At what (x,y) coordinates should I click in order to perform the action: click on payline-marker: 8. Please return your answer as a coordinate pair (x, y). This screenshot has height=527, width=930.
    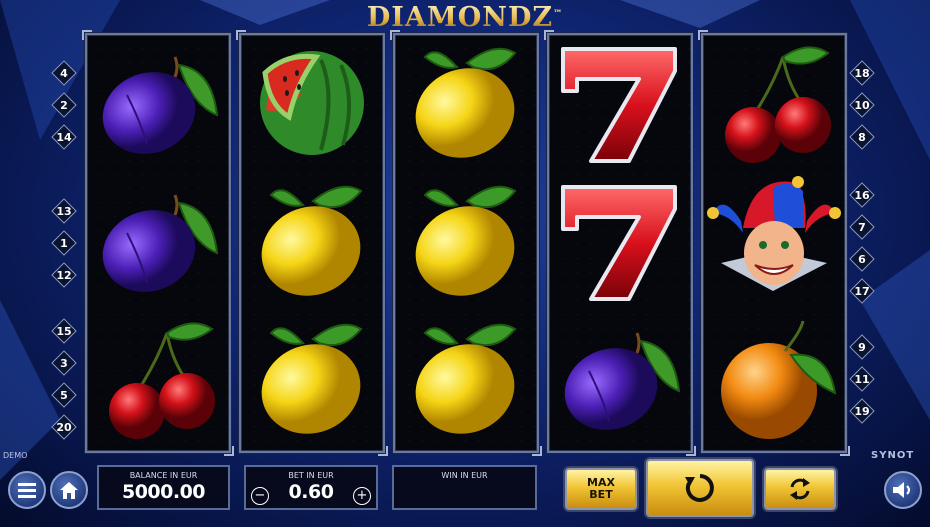
    Looking at the image, I should click on (862, 137).